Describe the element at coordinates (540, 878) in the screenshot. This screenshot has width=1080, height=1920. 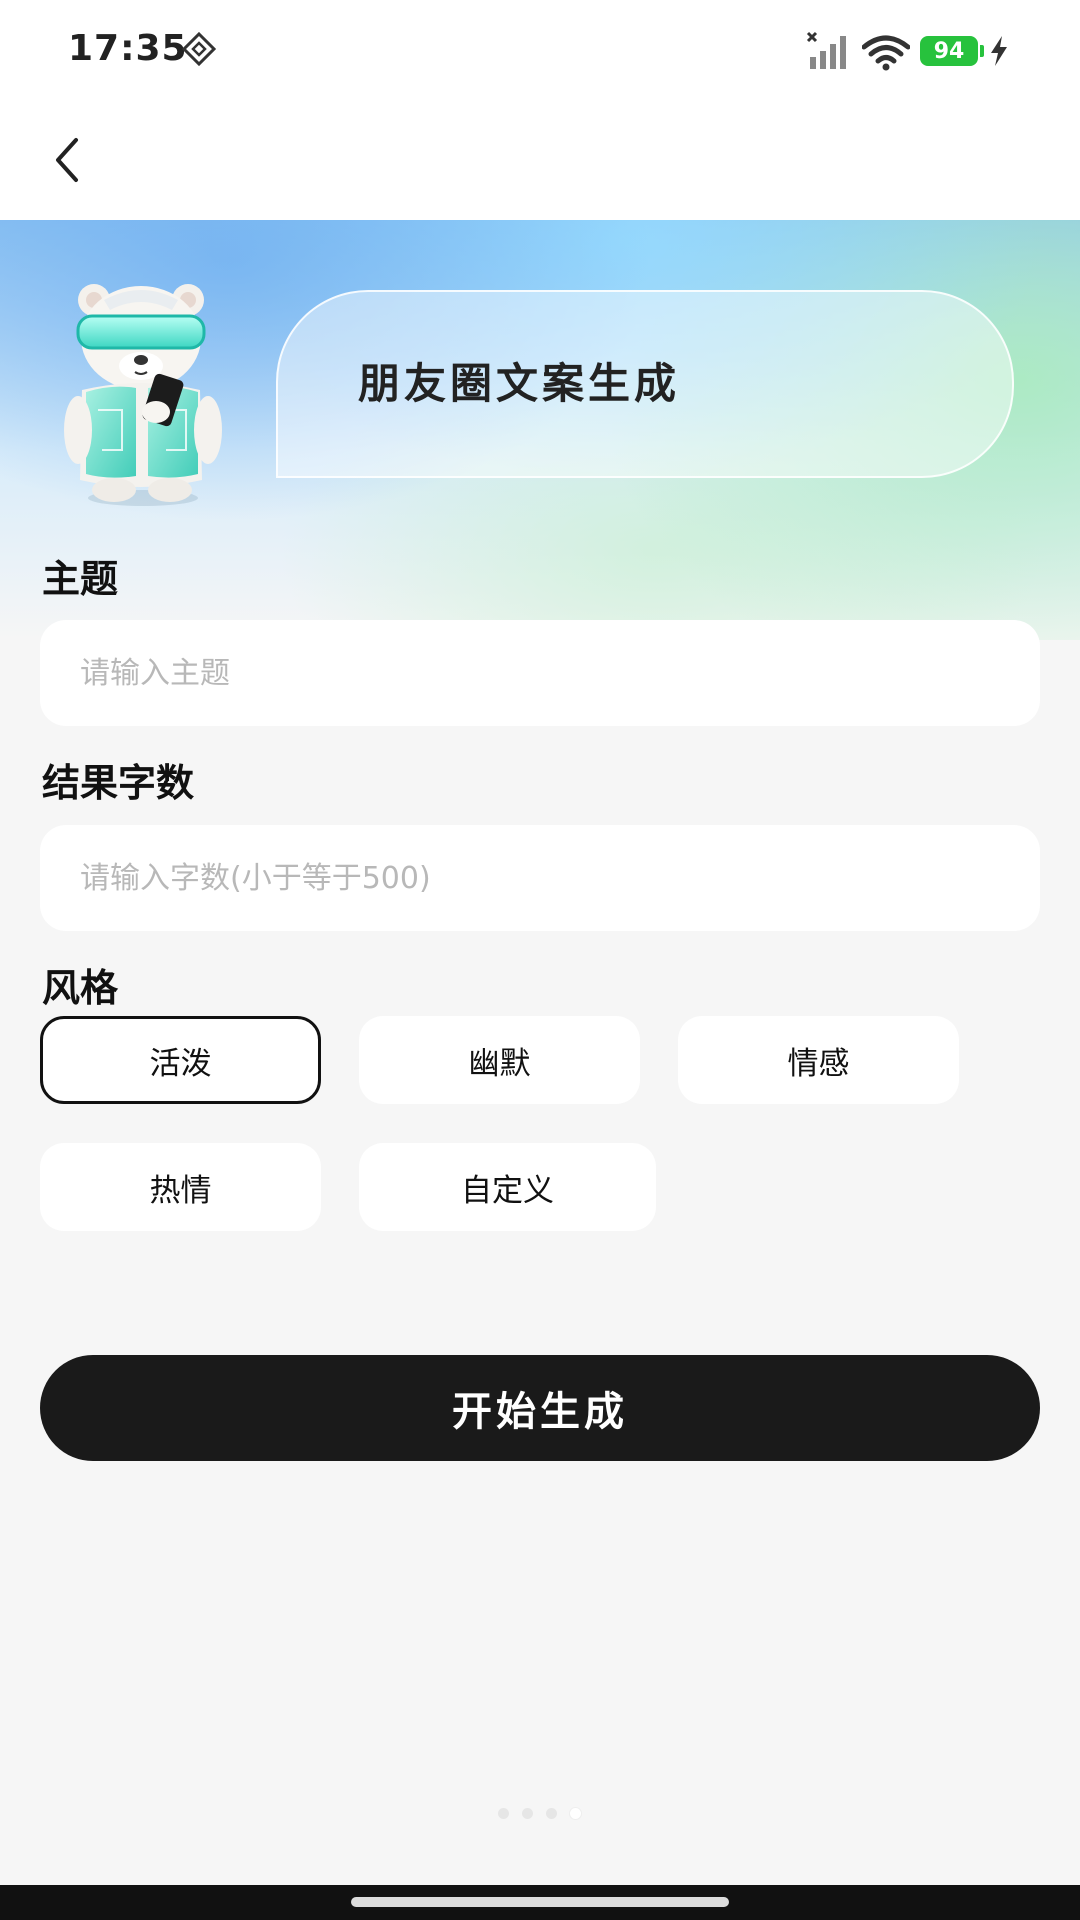
I see `word-count-input` at that location.